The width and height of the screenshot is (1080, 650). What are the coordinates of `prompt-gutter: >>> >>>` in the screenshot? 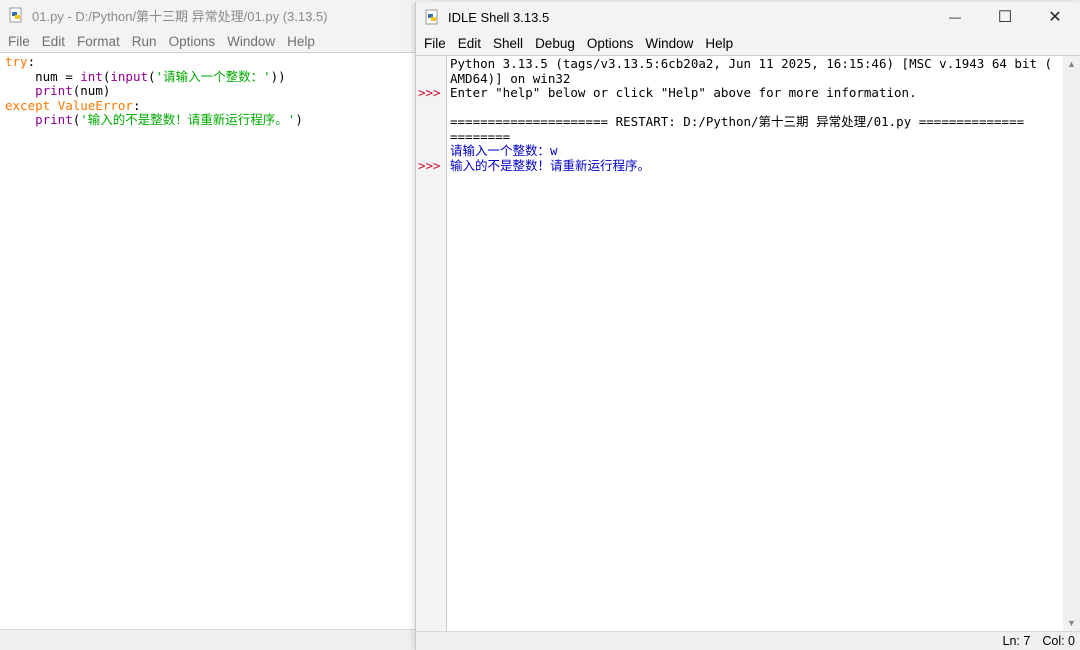 It's located at (431, 343).